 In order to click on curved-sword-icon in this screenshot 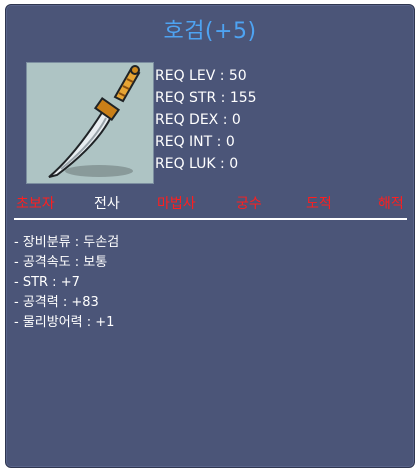, I will do `click(90, 123)`.